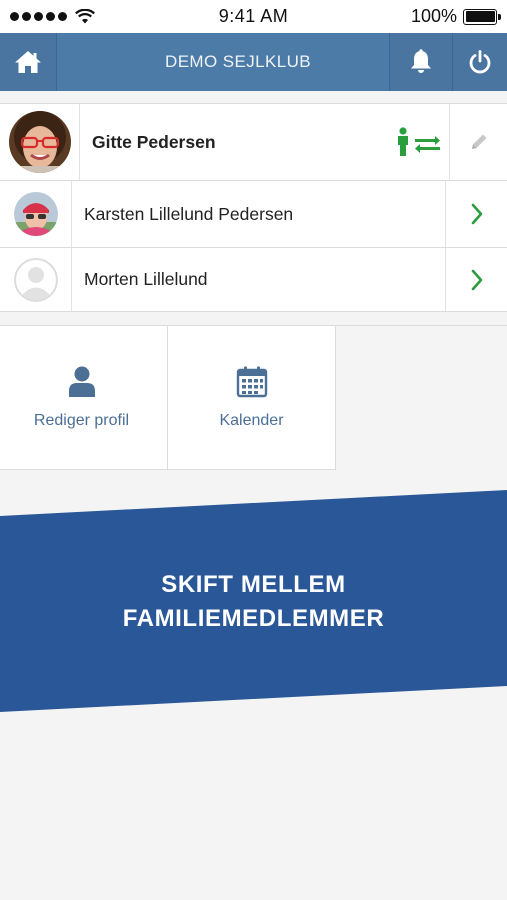 The height and width of the screenshot is (900, 507). I want to click on pencil-icon, so click(478, 141).